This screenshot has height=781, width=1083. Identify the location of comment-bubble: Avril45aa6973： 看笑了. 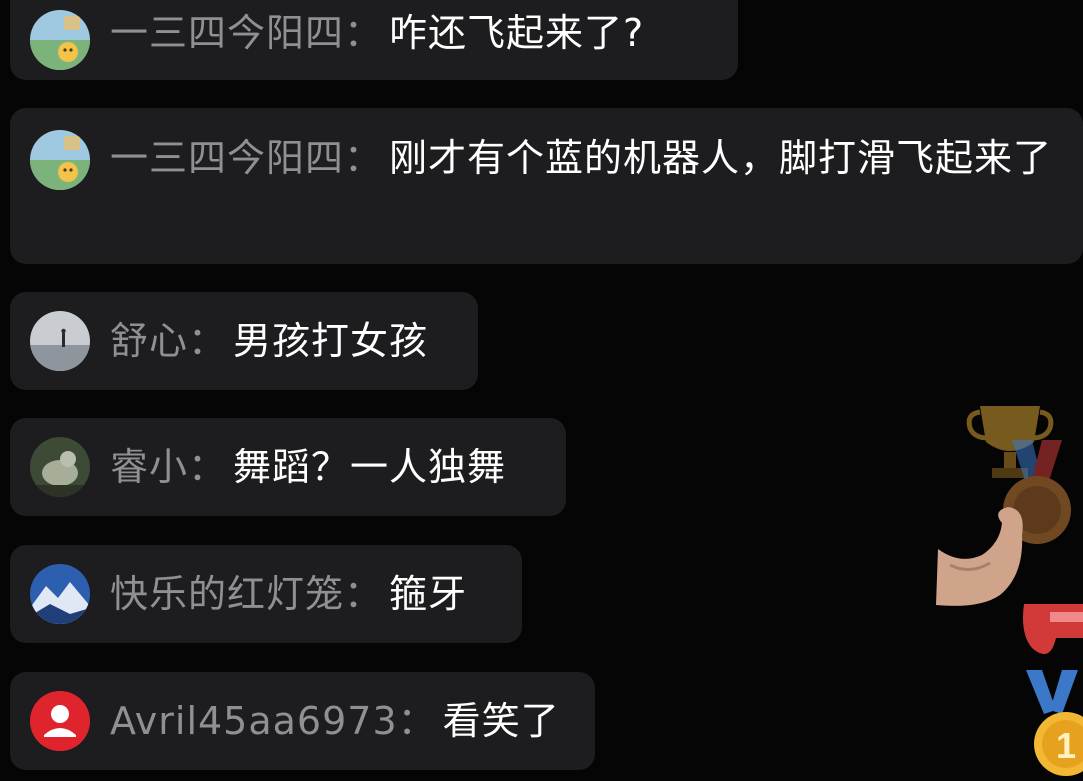
(302, 721).